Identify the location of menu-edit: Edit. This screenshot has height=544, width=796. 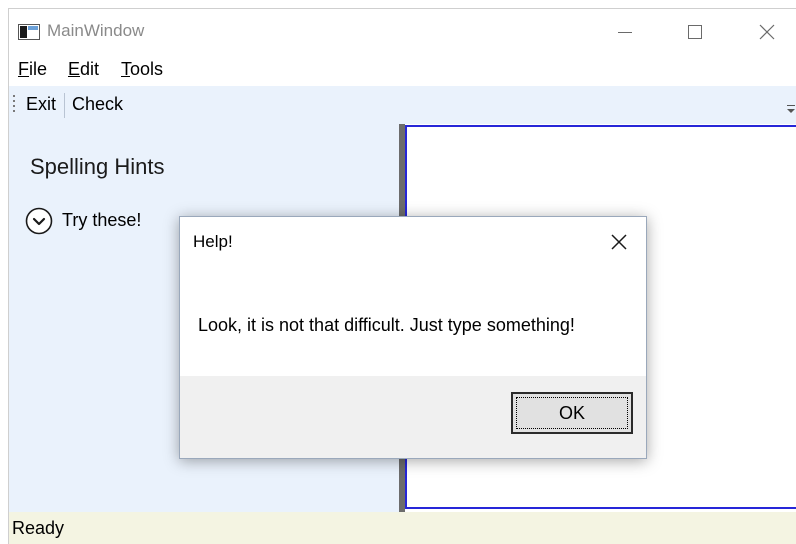
(83, 69).